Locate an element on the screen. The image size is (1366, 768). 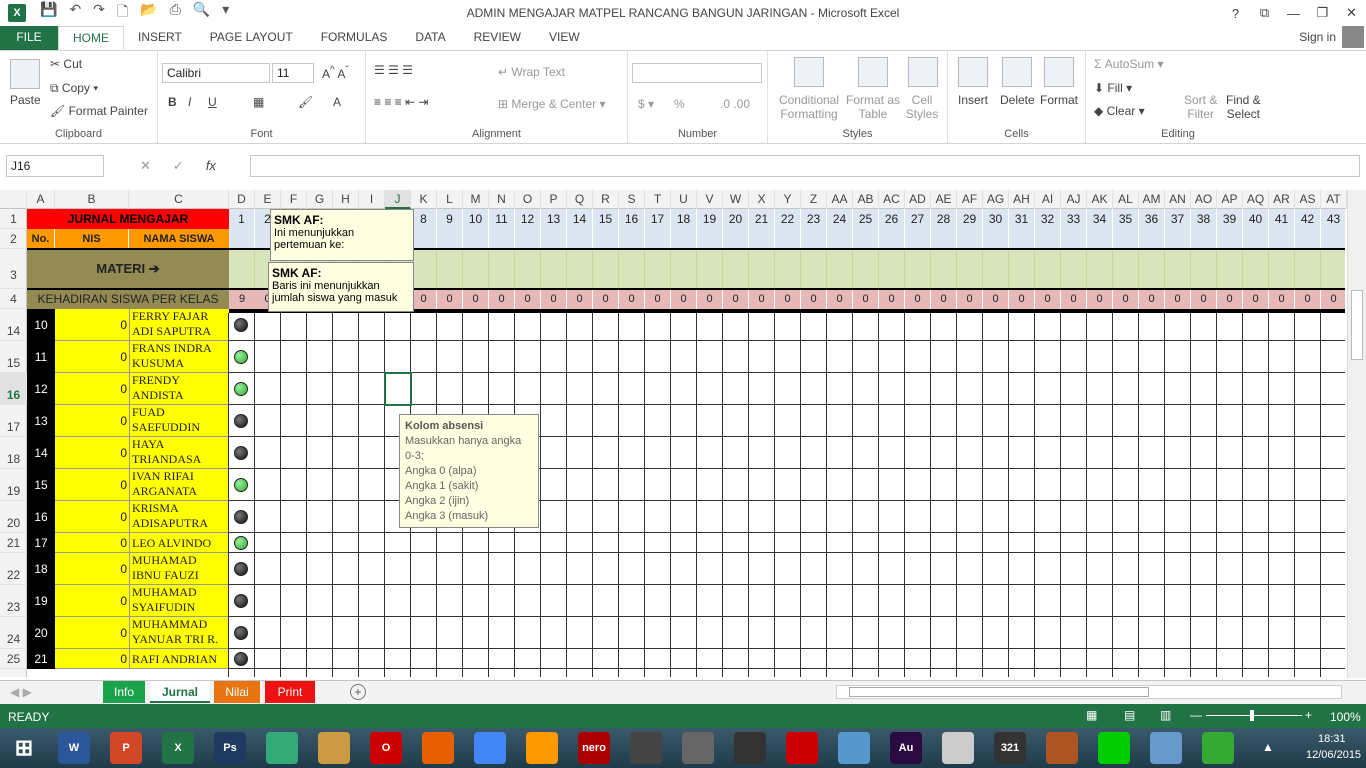
meeting-number-14: 14 is located at coordinates (580, 219).